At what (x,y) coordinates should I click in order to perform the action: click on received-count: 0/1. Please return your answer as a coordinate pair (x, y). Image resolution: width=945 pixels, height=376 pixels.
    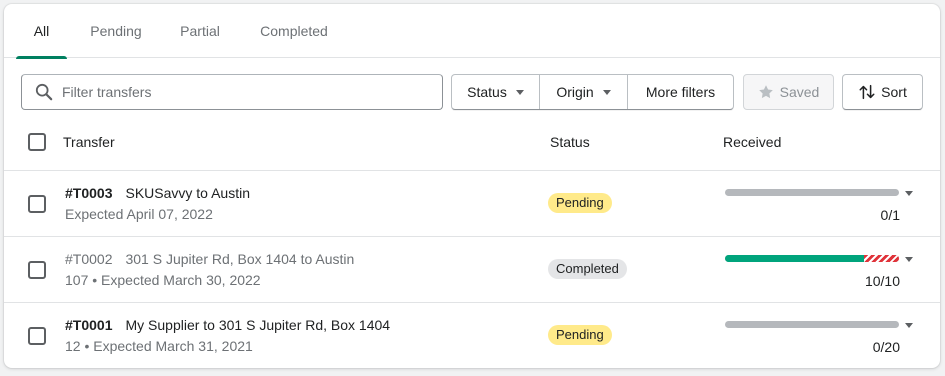
    Looking at the image, I should click on (890, 215).